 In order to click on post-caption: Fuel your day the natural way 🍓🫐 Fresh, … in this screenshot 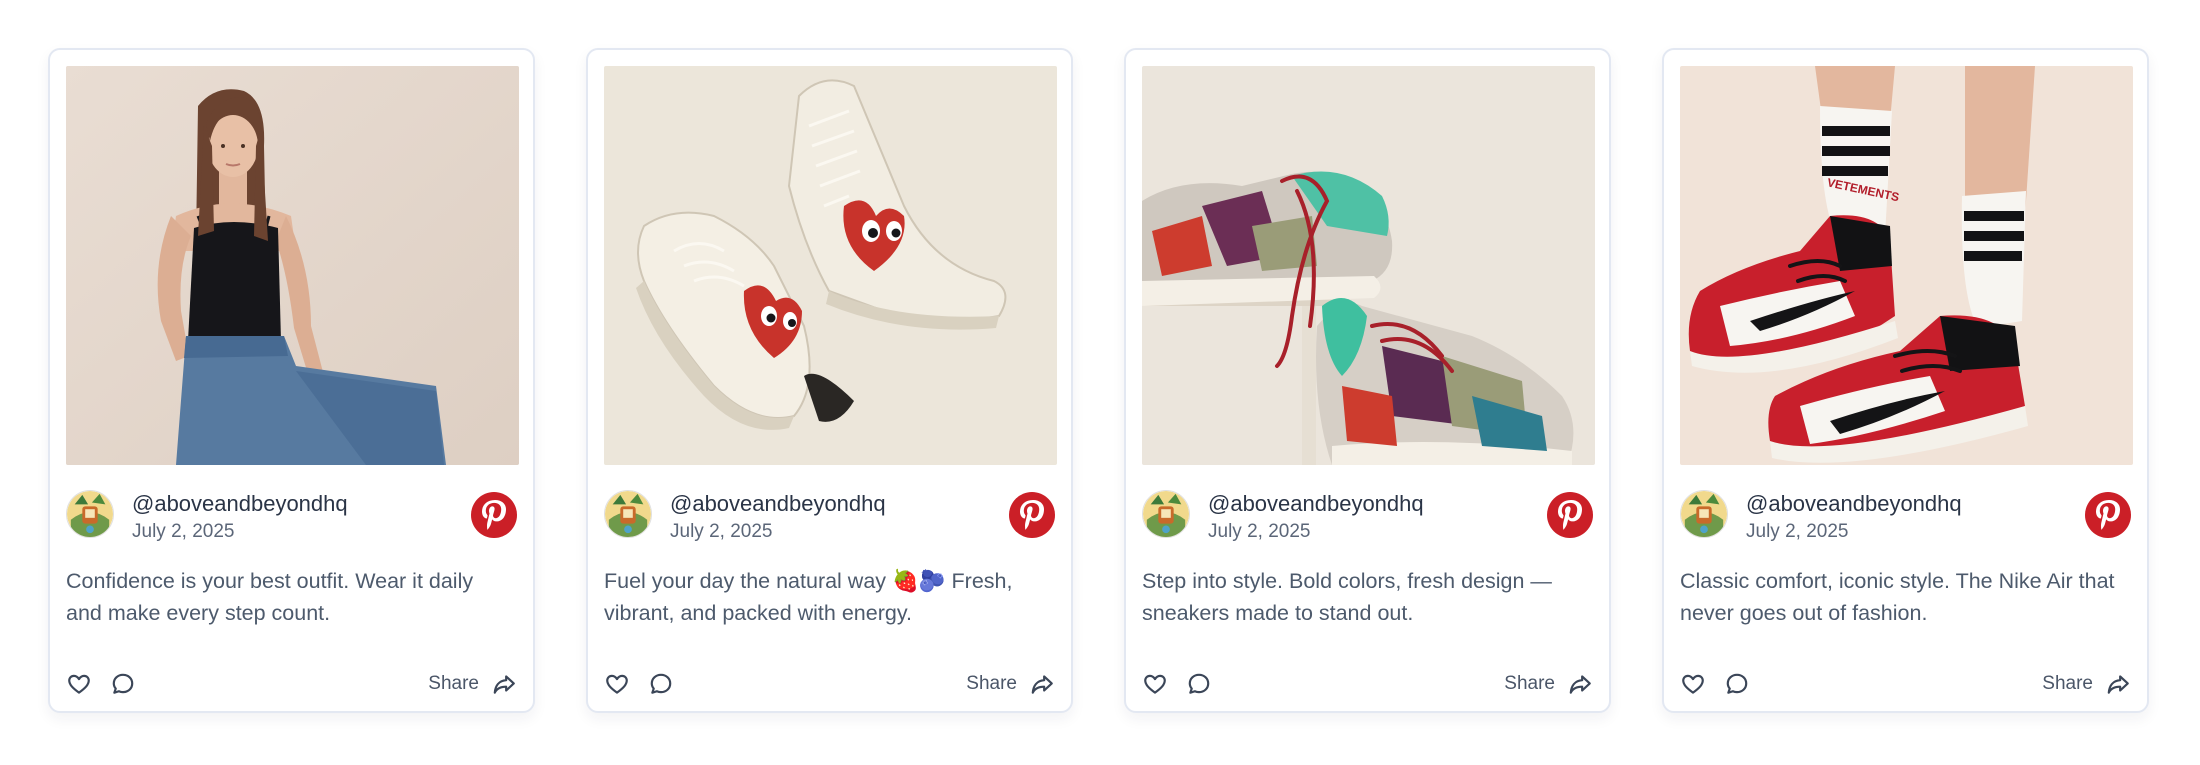, I will do `click(808, 597)`.